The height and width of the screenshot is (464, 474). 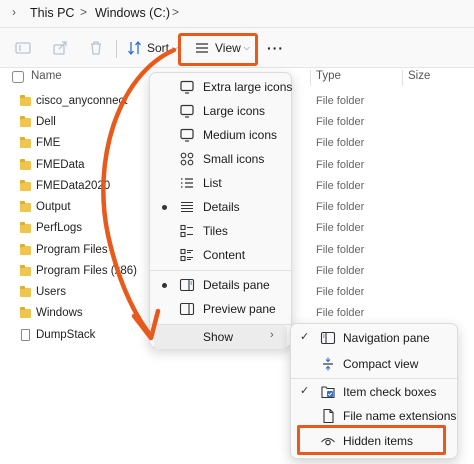 What do you see at coordinates (328, 338) in the screenshot?
I see `navigation-pane-icon` at bounding box center [328, 338].